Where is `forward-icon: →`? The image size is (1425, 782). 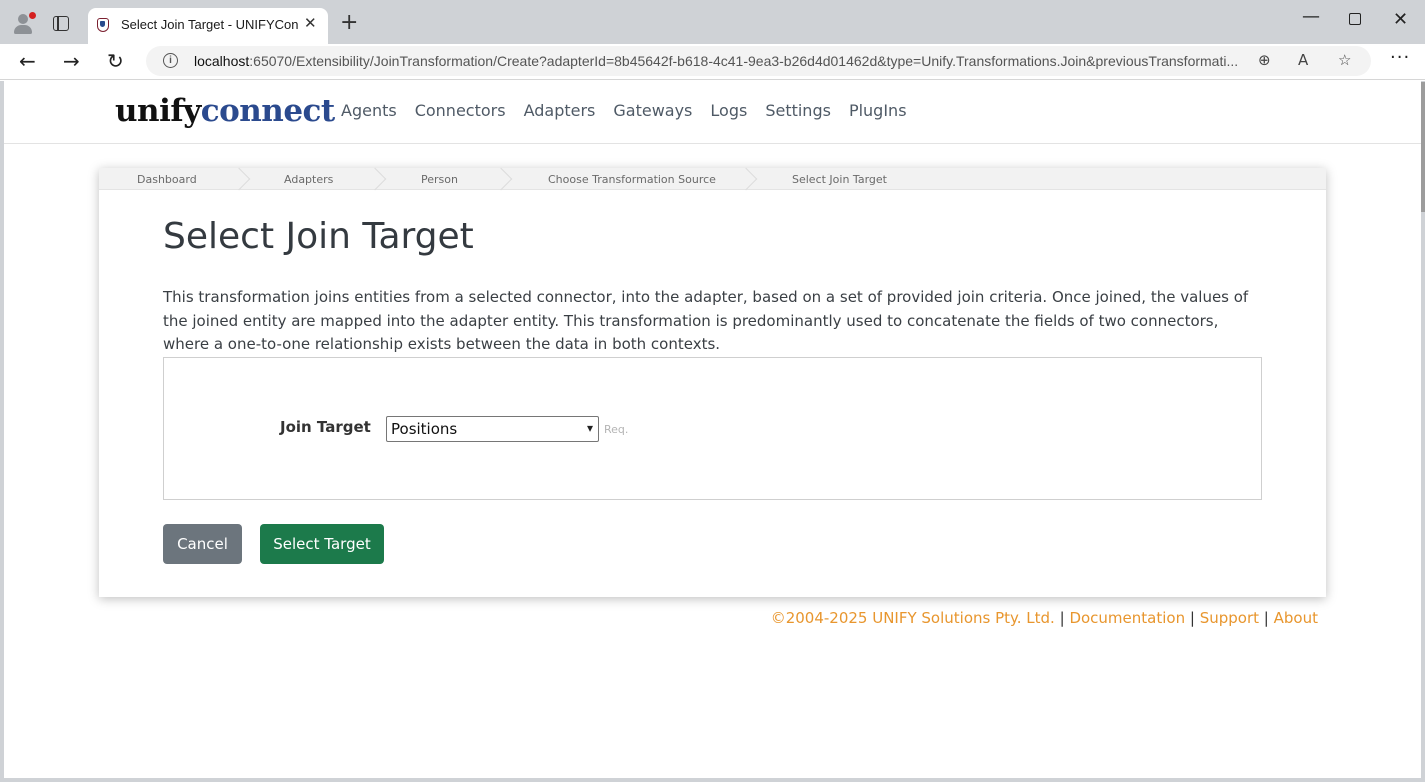 forward-icon: → is located at coordinates (71, 61).